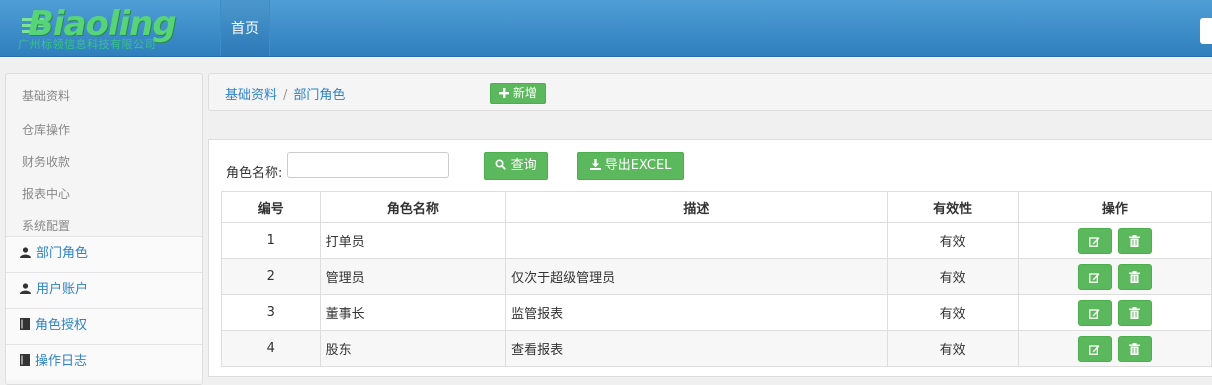 The height and width of the screenshot is (385, 1212). I want to click on column-header-id: 编号, so click(271, 207).